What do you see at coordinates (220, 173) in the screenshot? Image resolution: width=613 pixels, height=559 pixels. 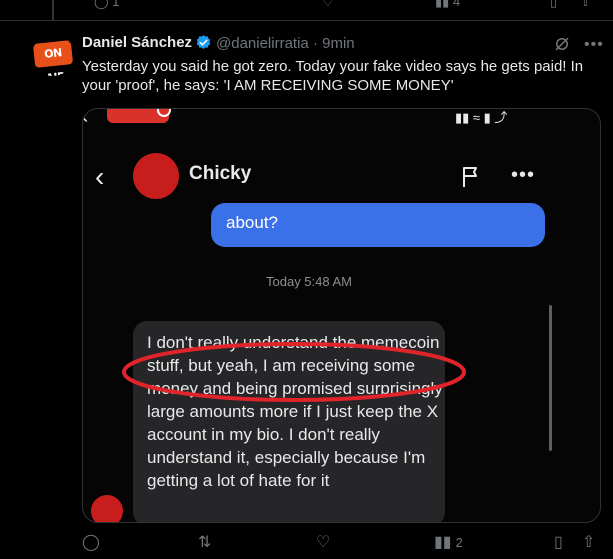 I see `contact-name: Chicky` at bounding box center [220, 173].